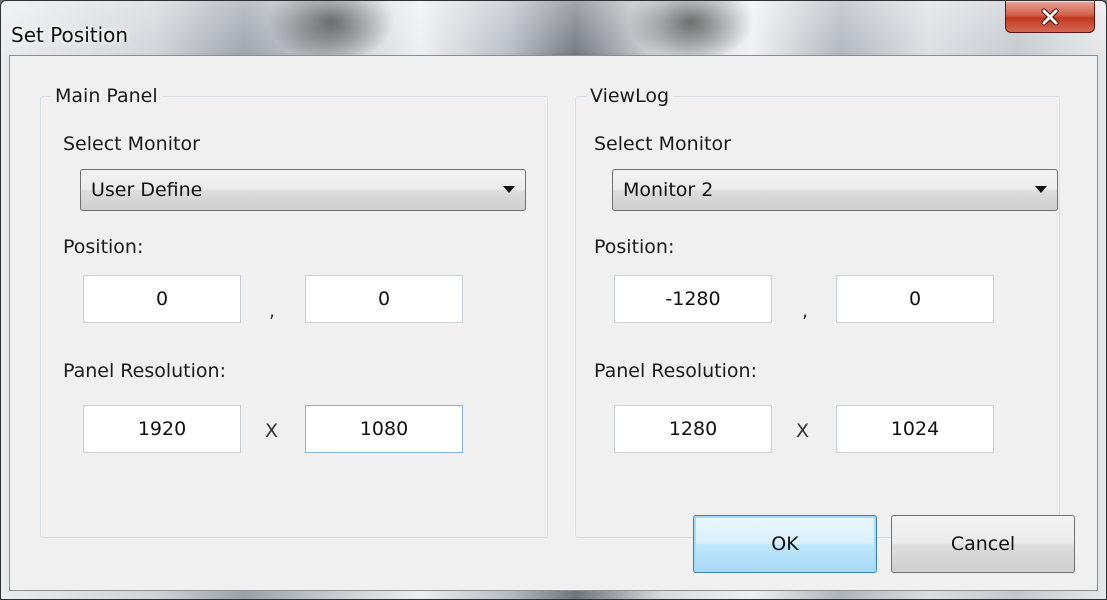  What do you see at coordinates (634, 247) in the screenshot?
I see `viewlog-position-label: Position:` at bounding box center [634, 247].